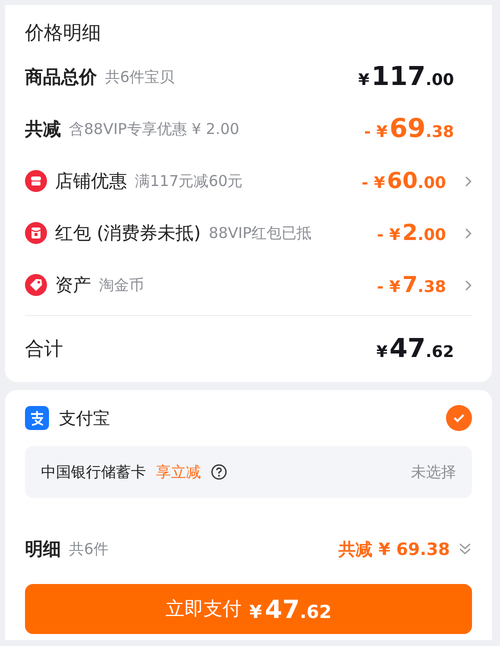  I want to click on shop-icon, so click(36, 181).